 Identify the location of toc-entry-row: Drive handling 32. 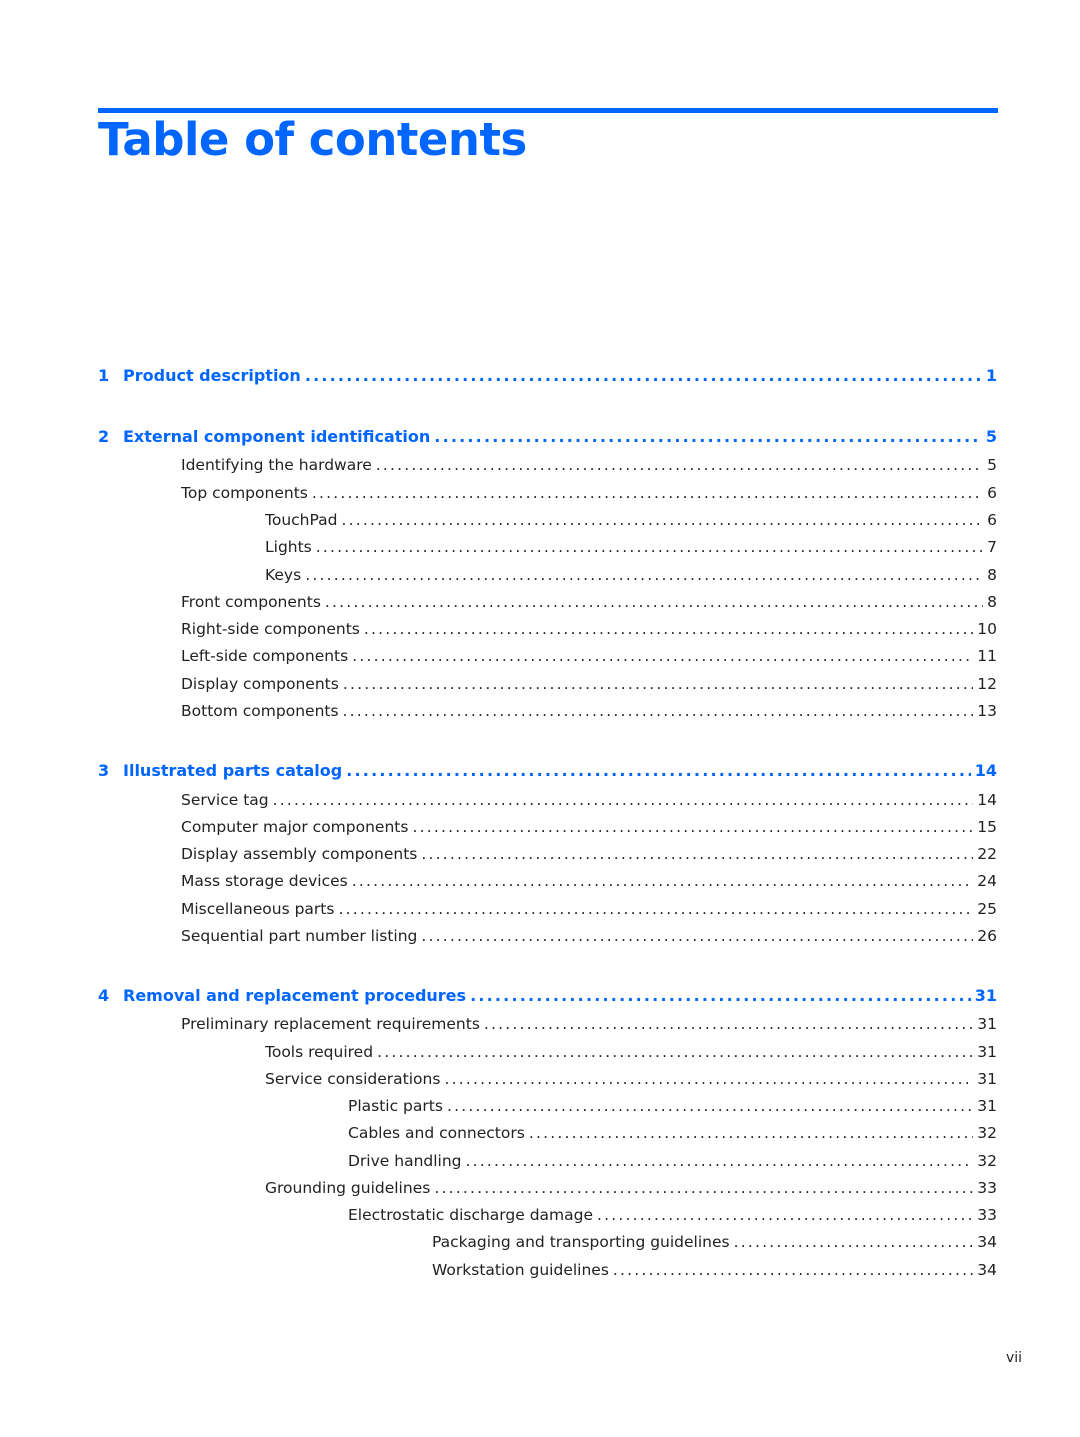
(672, 1163).